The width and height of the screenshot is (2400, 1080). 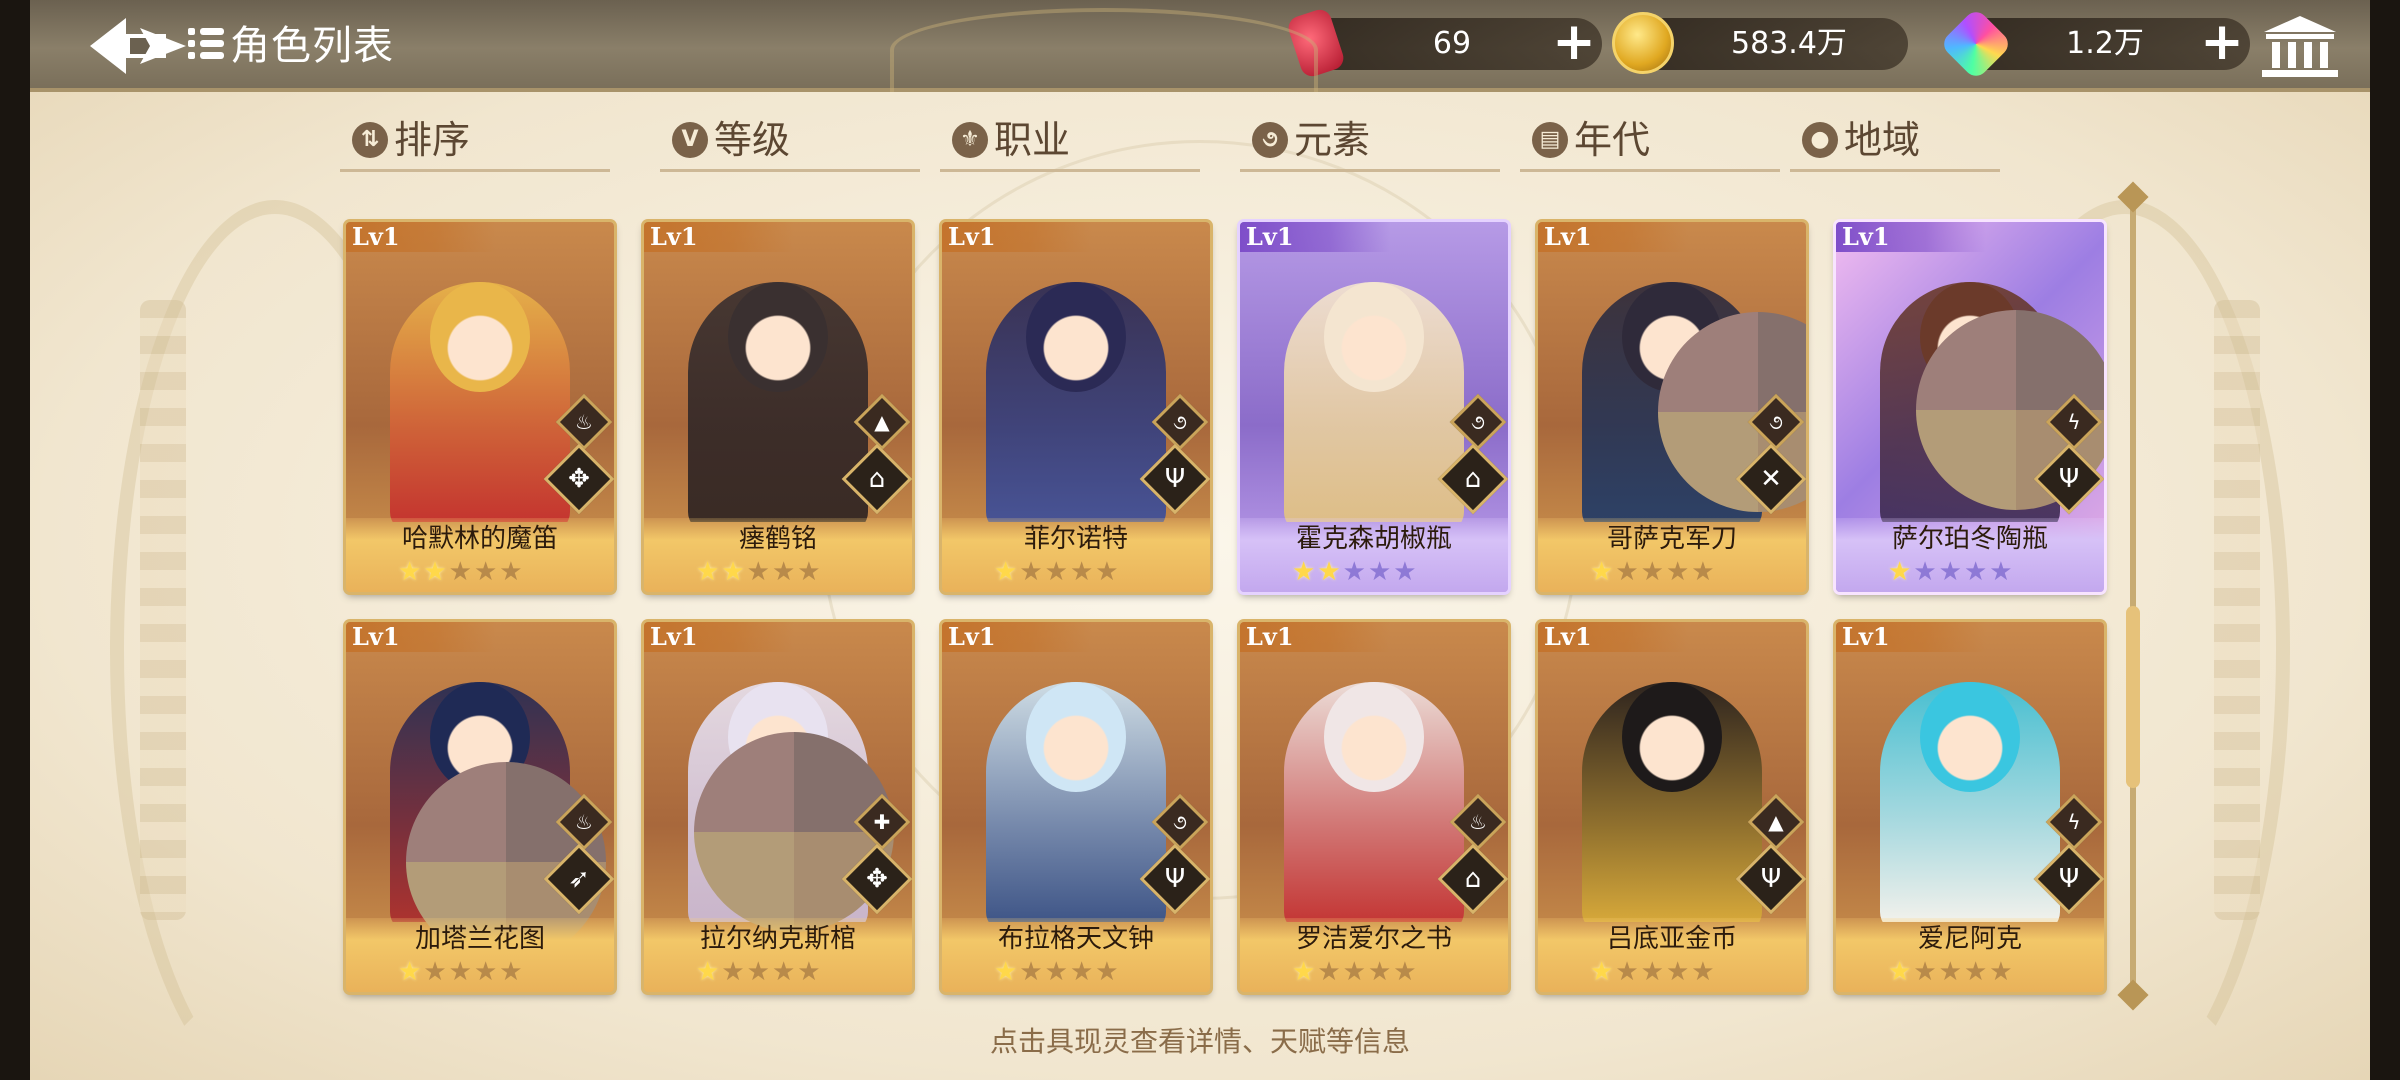 What do you see at coordinates (1820, 139) in the screenshot?
I see `location-pin-icon: ●` at bounding box center [1820, 139].